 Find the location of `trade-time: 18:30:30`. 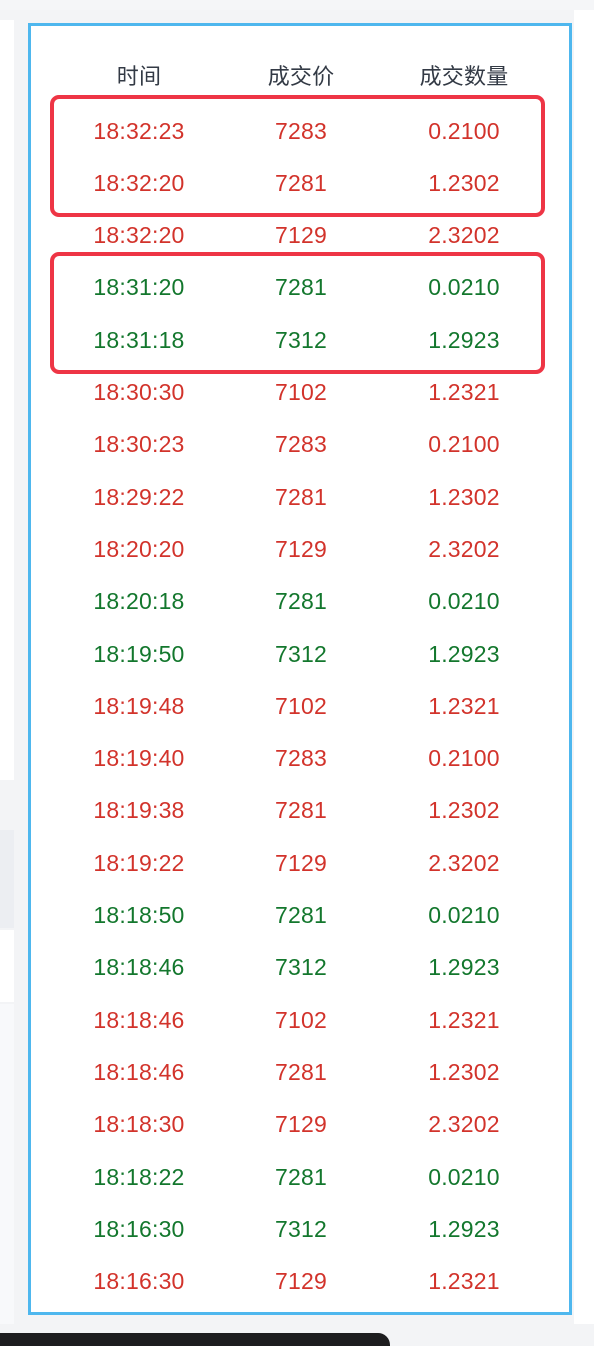

trade-time: 18:30:30 is located at coordinates (139, 392).